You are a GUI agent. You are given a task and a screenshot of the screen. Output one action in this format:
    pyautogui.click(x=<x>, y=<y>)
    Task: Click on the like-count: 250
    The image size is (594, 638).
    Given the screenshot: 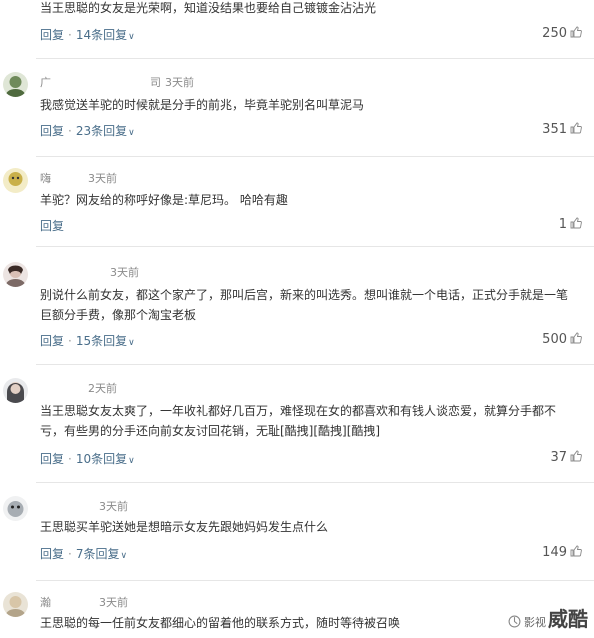 What is the action you would take?
    pyautogui.click(x=562, y=33)
    